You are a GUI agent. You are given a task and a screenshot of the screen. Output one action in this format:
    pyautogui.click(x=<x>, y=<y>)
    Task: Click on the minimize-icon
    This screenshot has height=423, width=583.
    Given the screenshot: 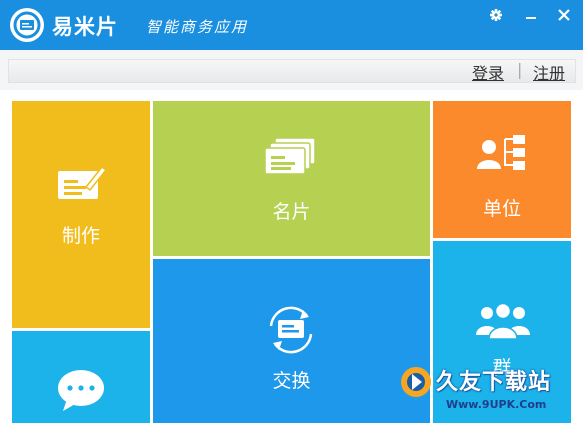 What is the action you would take?
    pyautogui.click(x=531, y=15)
    